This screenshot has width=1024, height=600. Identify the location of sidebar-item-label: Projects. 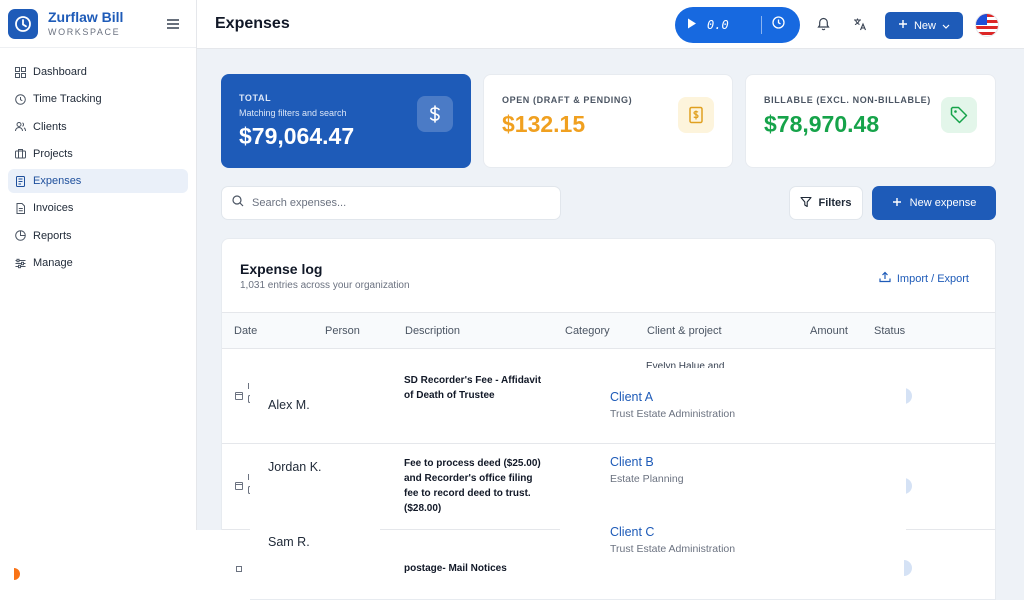
(53, 153).